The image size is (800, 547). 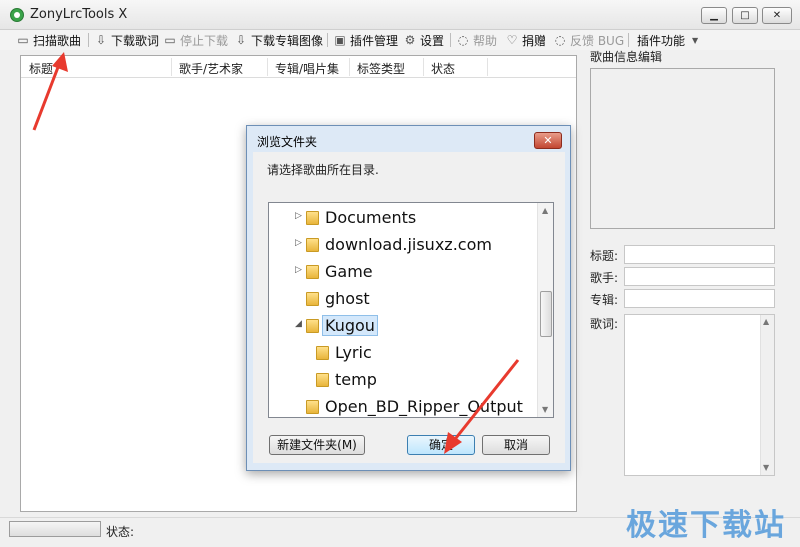 I want to click on settings-button: ⚙ 设置, so click(x=423, y=40).